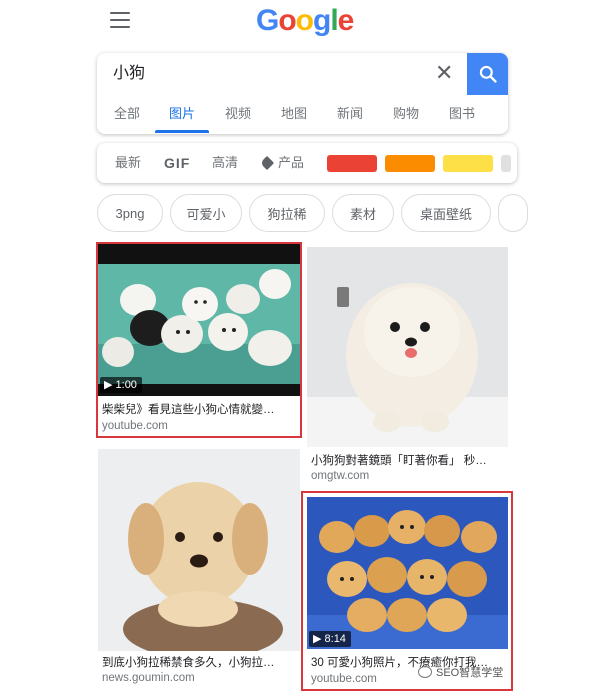 The width and height of the screenshot is (600, 700). What do you see at coordinates (225, 163) in the screenshot?
I see `filter-hd: 高清` at bounding box center [225, 163].